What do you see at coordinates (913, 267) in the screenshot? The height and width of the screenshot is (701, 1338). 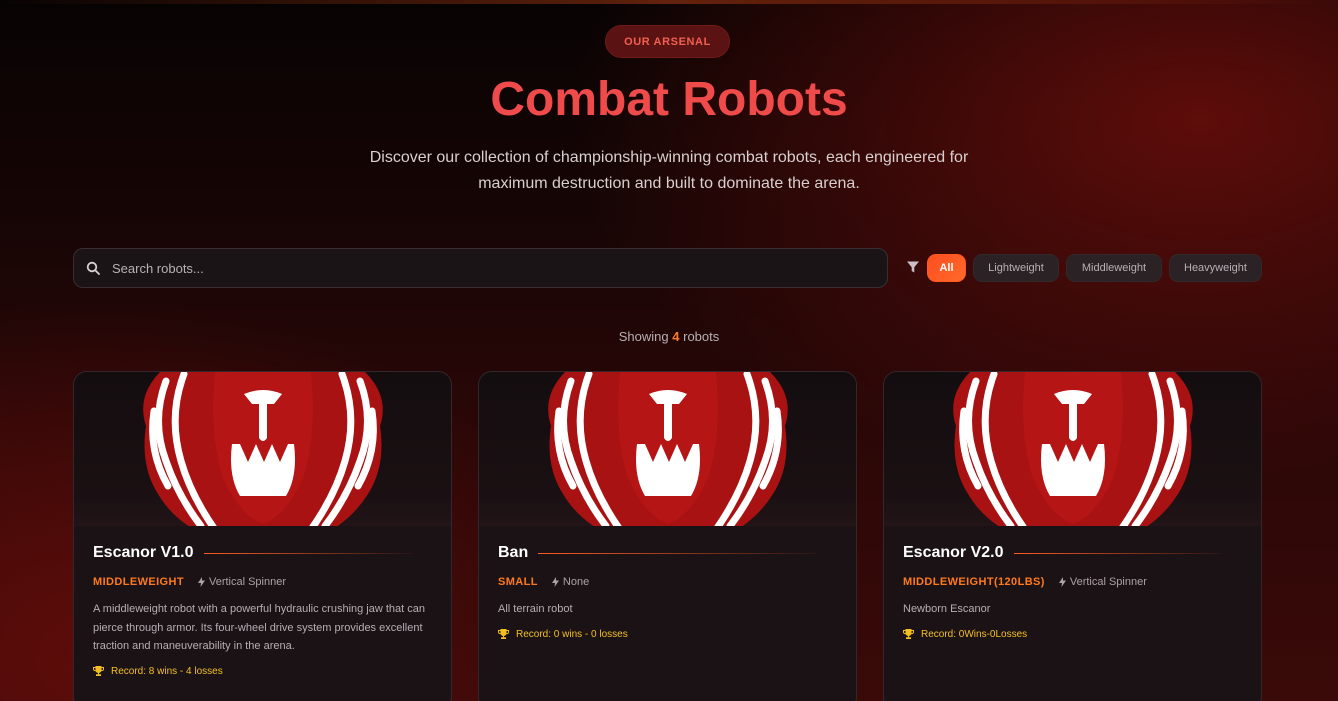 I see `filter-icon` at bounding box center [913, 267].